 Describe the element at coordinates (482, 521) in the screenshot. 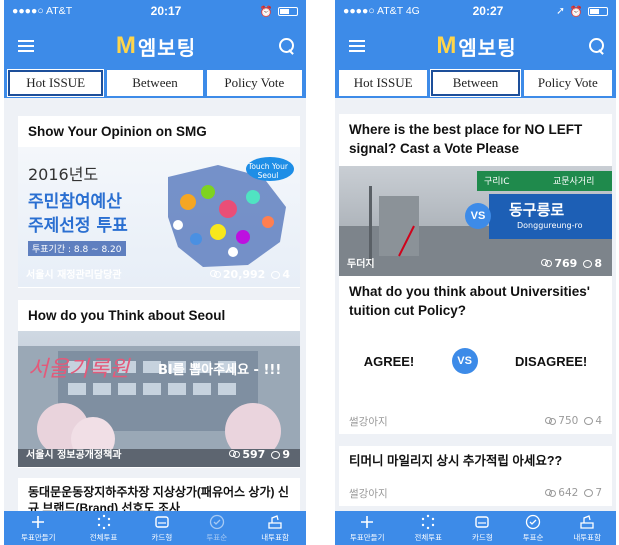

I see `card-icon` at that location.